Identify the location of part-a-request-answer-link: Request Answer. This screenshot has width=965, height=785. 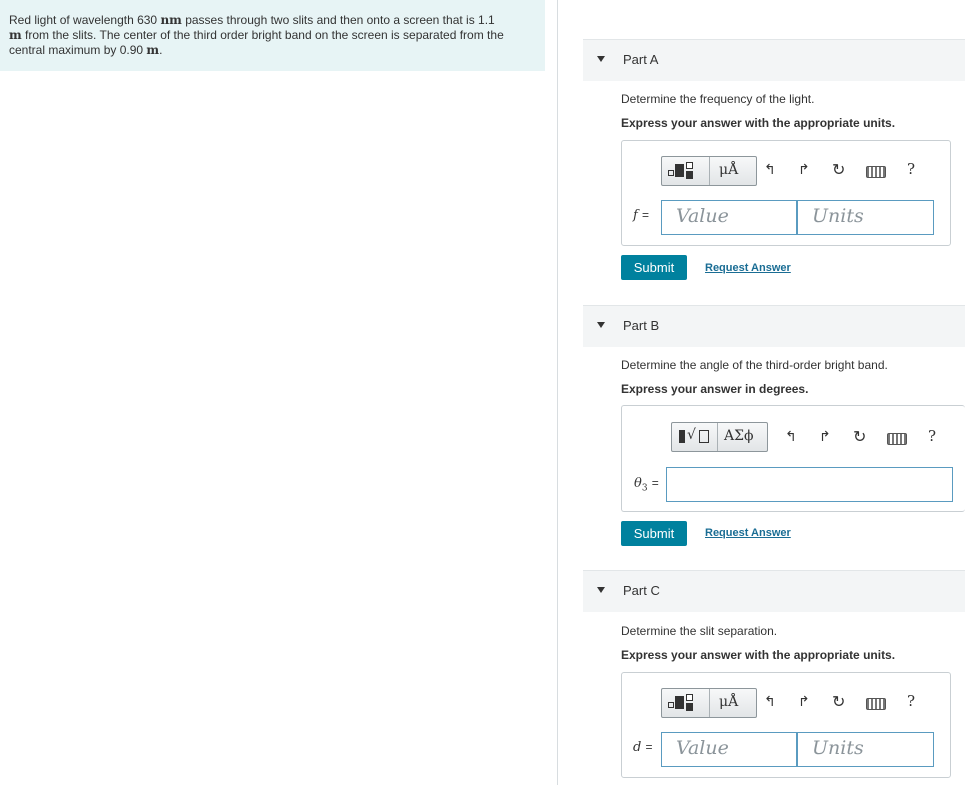
(748, 268).